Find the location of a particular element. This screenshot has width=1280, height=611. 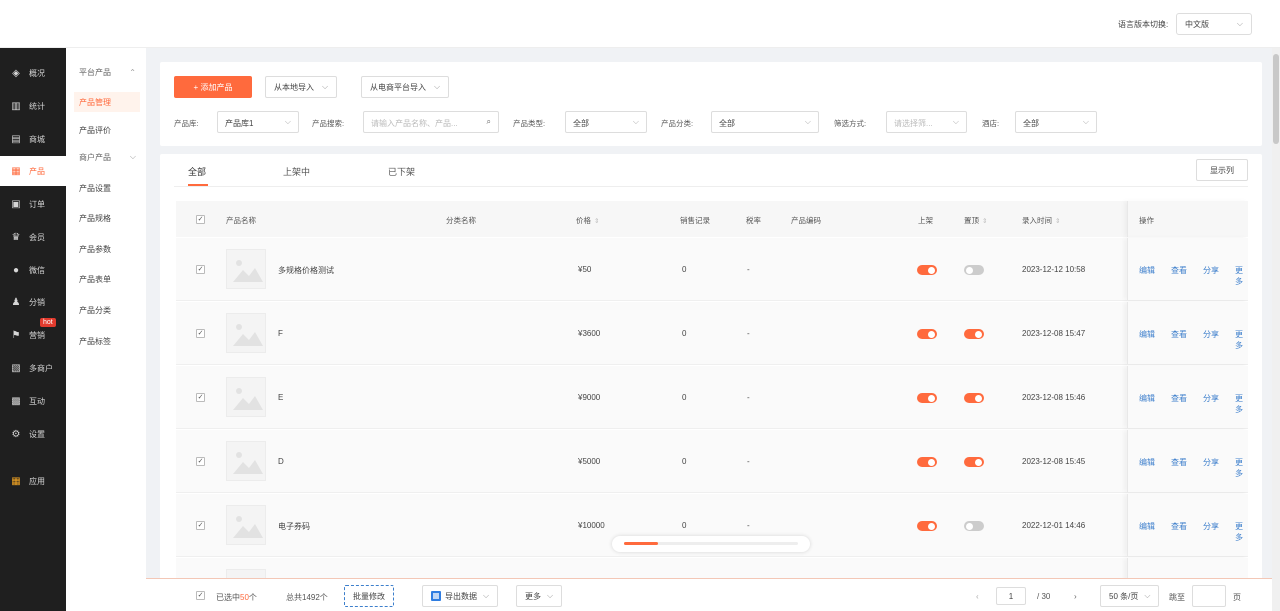

product-name: 多规格价格测试 is located at coordinates (306, 270).